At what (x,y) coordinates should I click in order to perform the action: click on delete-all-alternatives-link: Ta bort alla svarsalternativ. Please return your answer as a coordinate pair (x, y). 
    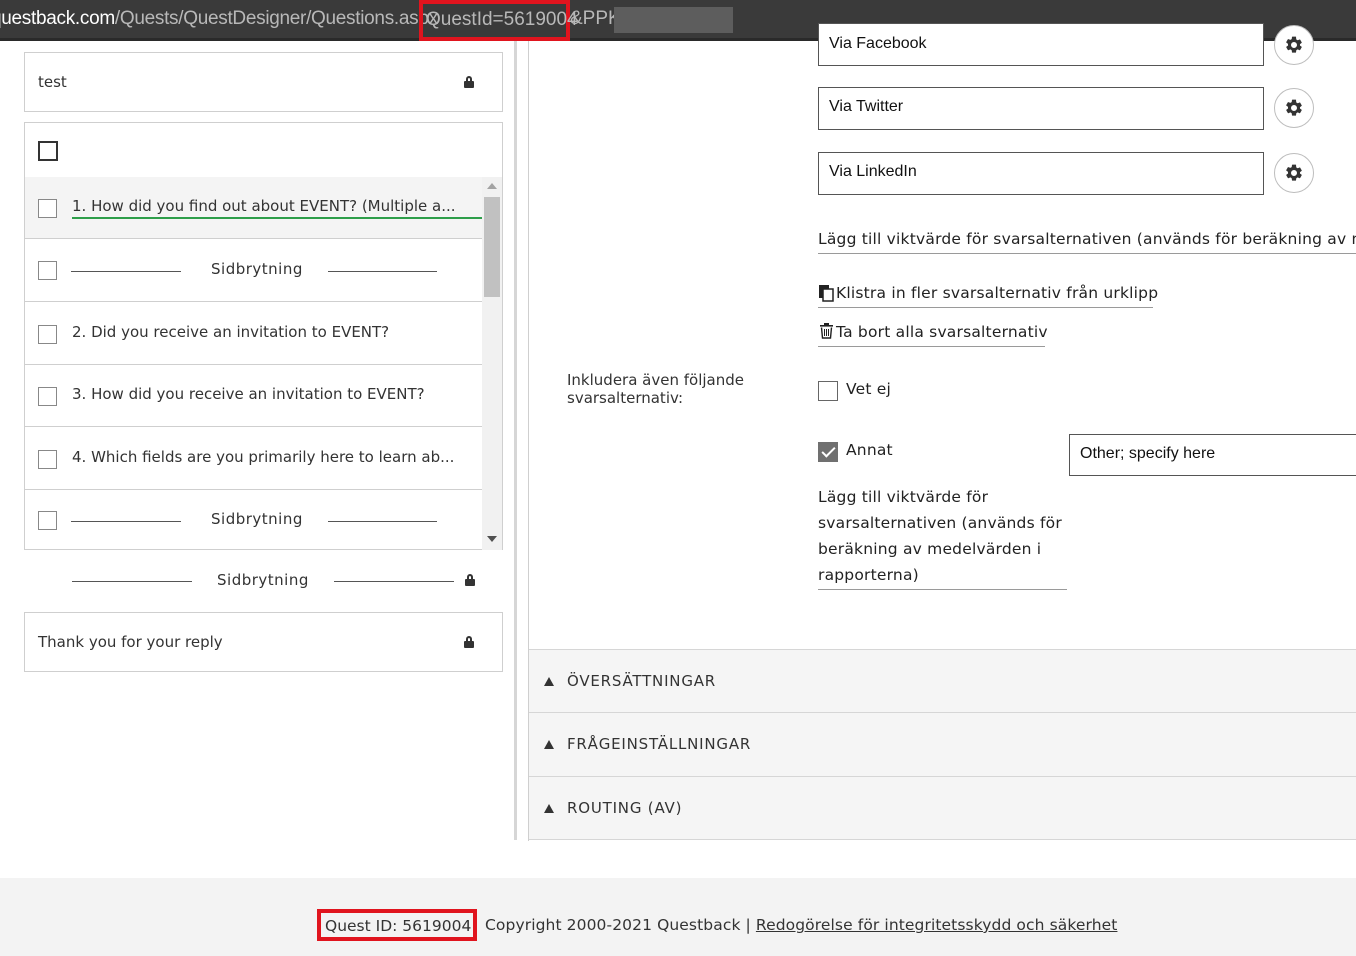
    Looking at the image, I should click on (942, 332).